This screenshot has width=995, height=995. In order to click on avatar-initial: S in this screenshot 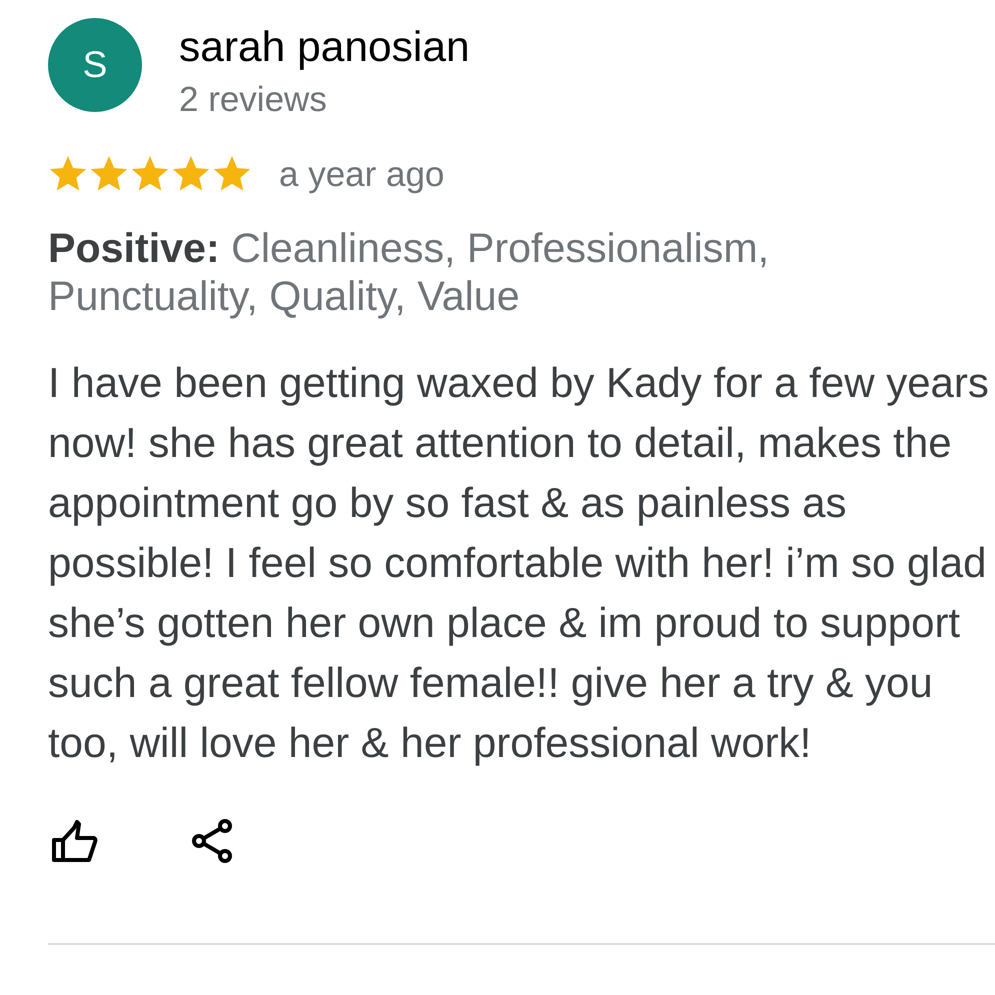, I will do `click(95, 65)`.